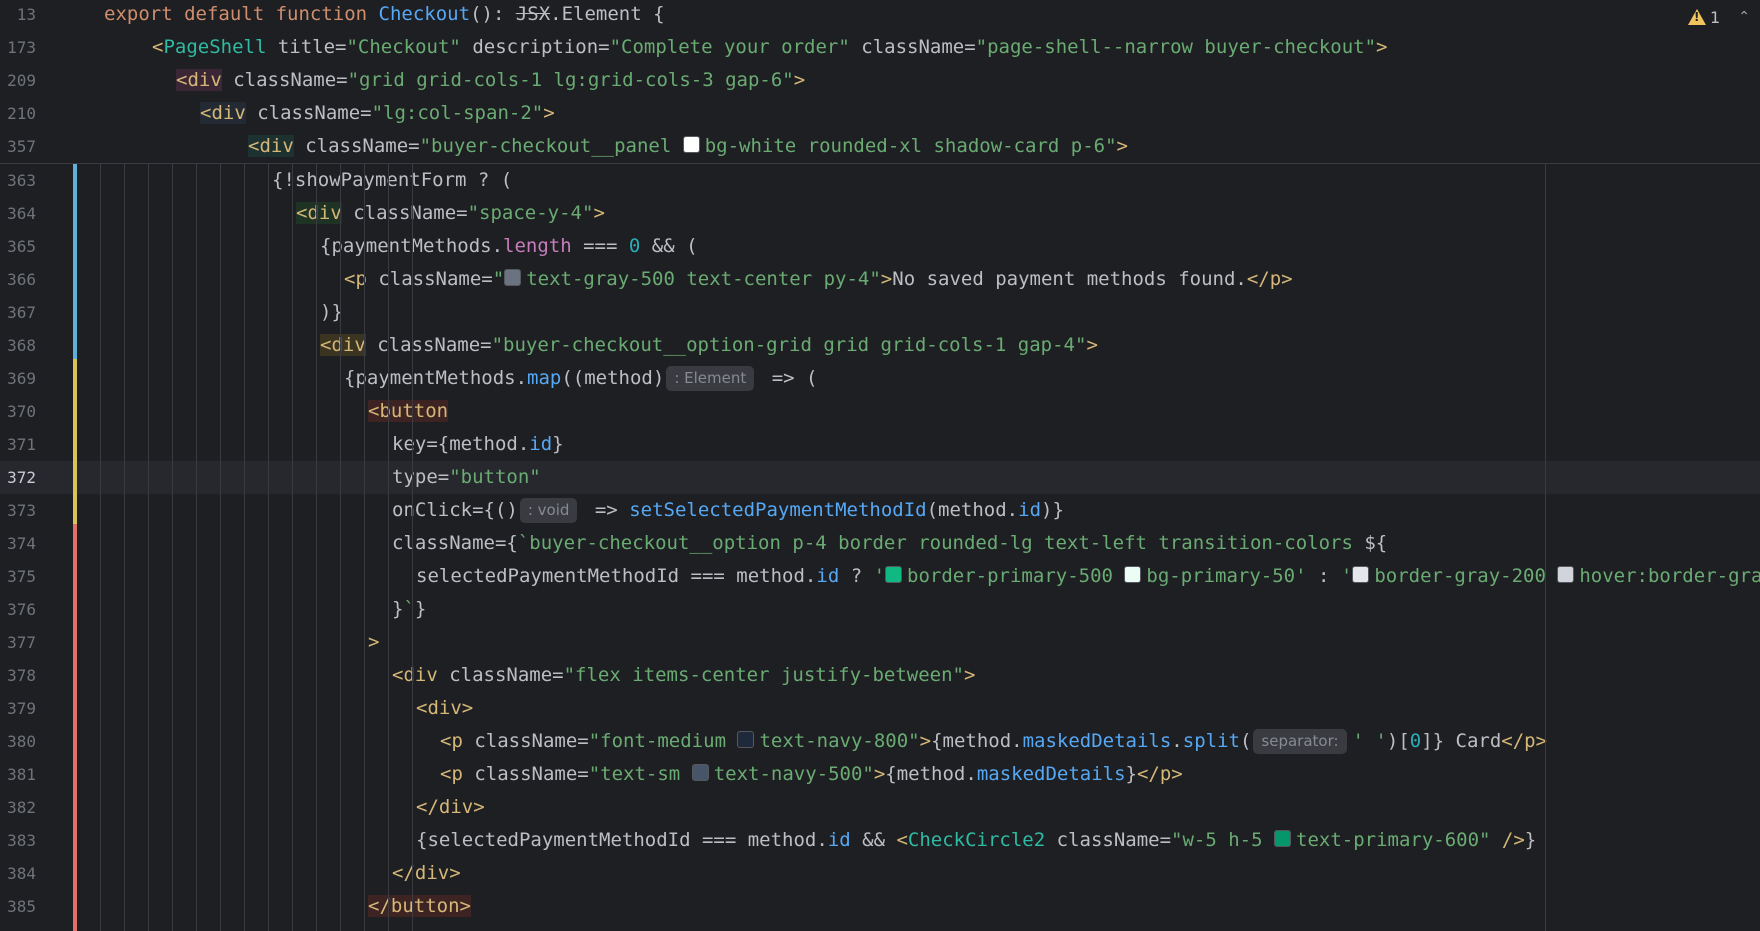  I want to click on code-line: 372 type="button", so click(880, 477).